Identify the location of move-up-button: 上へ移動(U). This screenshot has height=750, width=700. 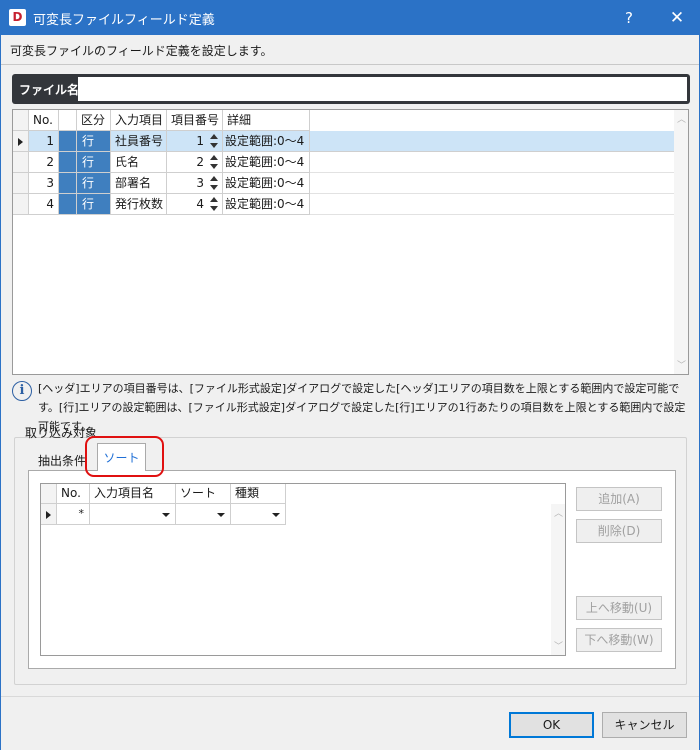
(619, 608).